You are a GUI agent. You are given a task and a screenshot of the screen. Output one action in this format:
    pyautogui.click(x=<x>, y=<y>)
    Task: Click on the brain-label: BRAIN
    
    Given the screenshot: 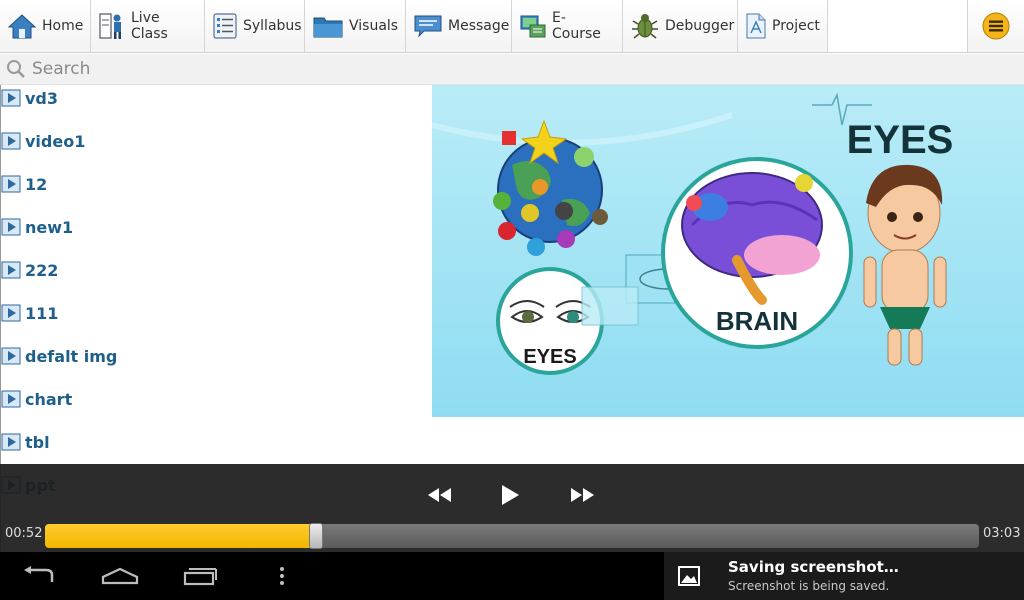 What is the action you would take?
    pyautogui.click(x=757, y=321)
    